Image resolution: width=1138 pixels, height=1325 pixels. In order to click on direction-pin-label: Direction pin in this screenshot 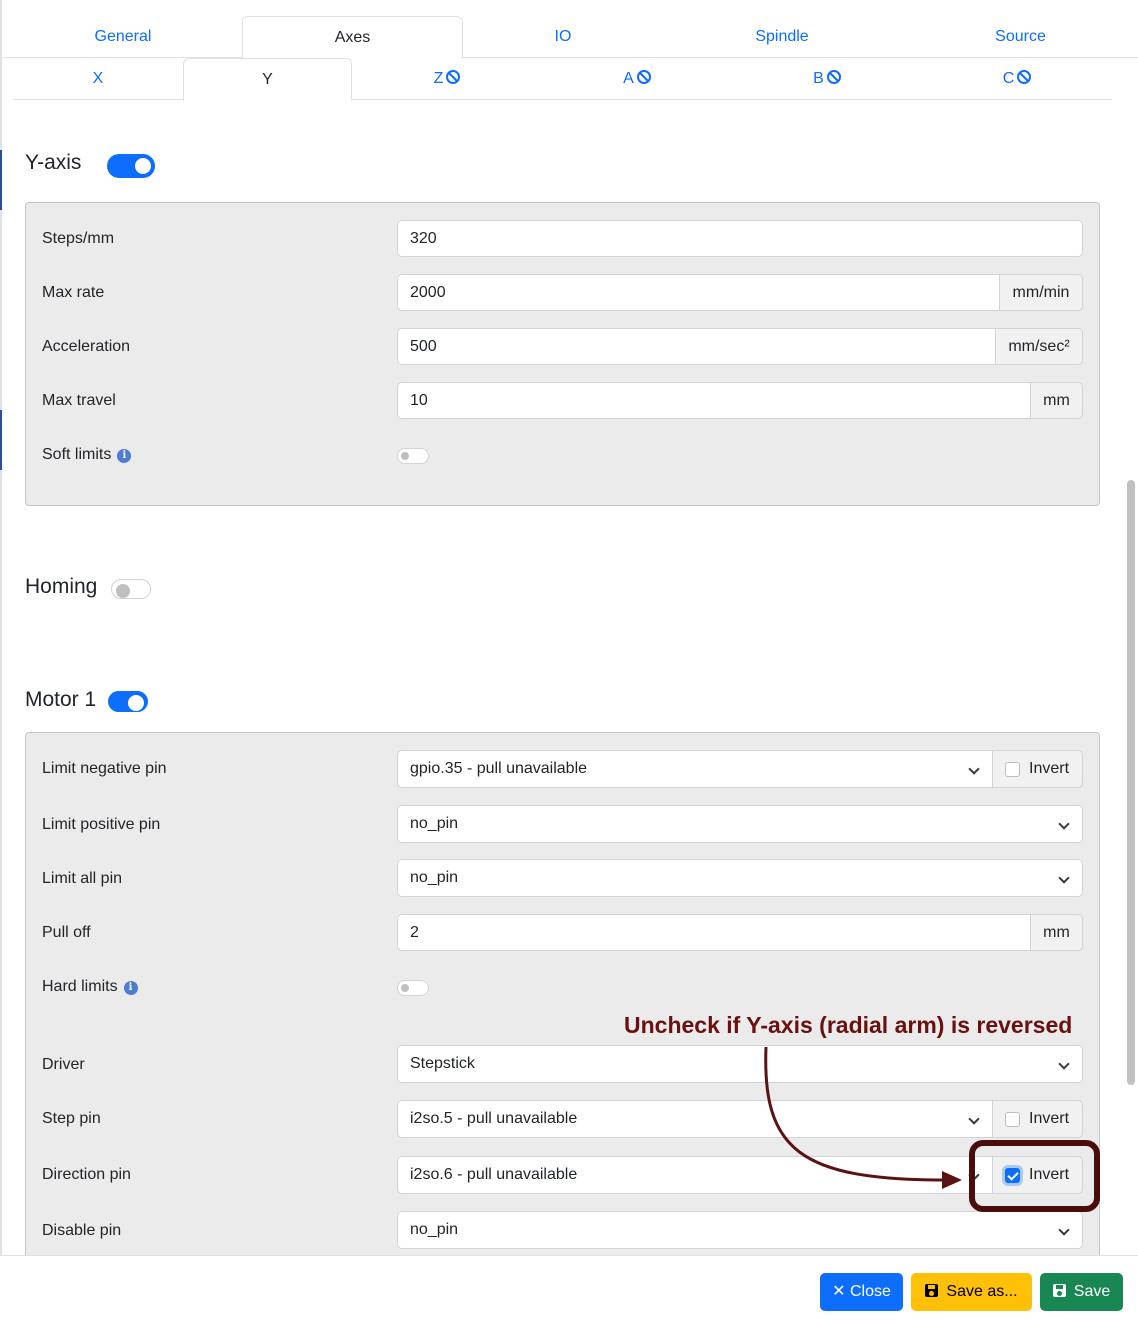, I will do `click(86, 1174)`.